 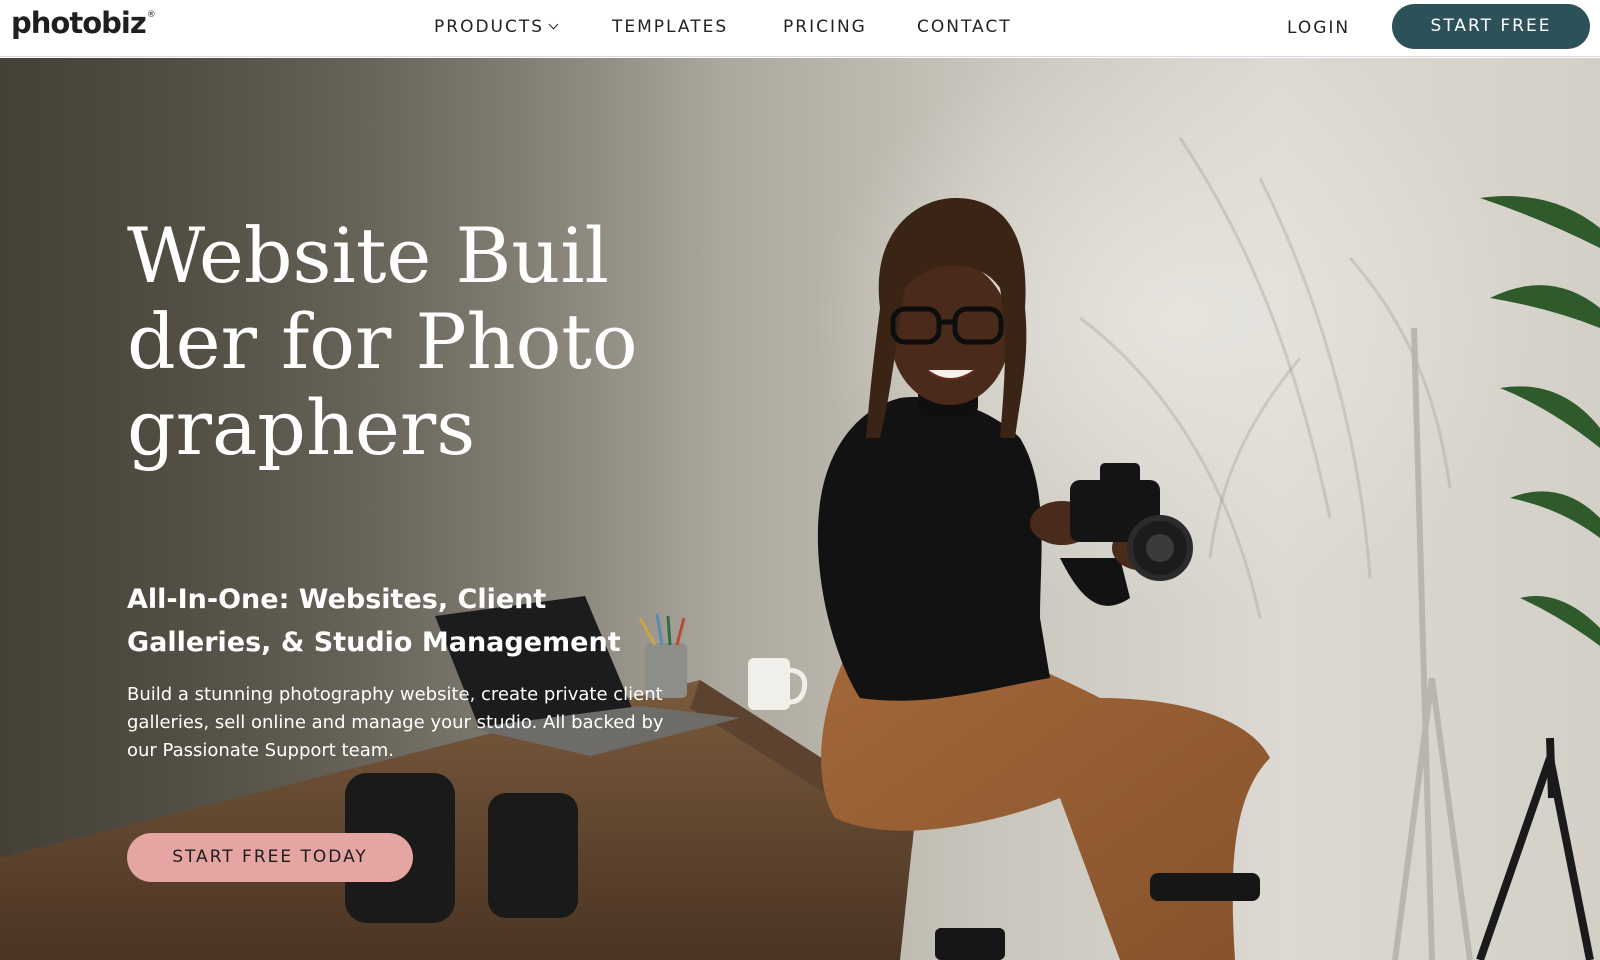 I want to click on tripod, so click(x=1535, y=848).